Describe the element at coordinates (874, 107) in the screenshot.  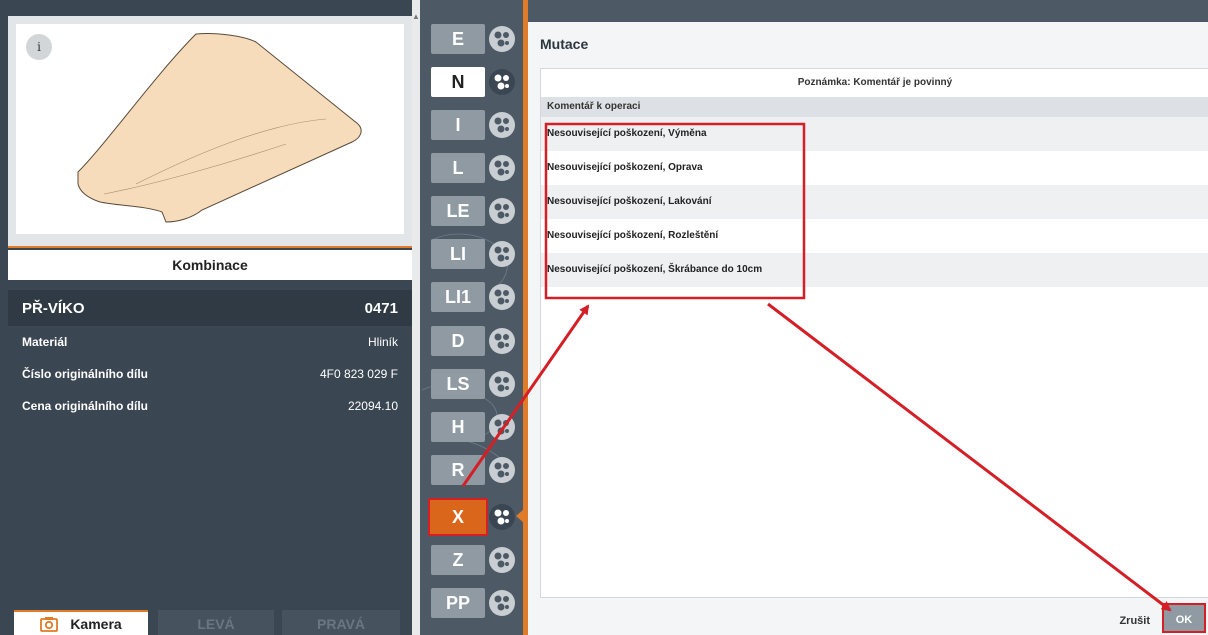
I see `comment-list-header: Komentář k operaci` at that location.